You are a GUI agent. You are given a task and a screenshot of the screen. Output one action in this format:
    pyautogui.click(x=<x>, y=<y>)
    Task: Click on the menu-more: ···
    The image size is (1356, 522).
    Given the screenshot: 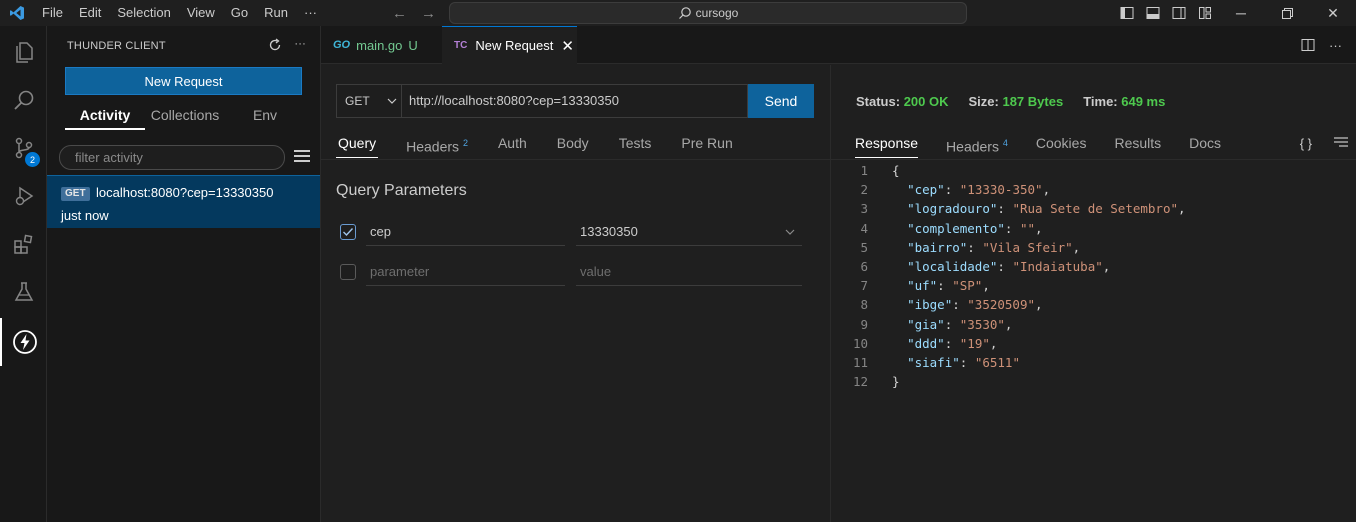 What is the action you would take?
    pyautogui.click(x=310, y=13)
    